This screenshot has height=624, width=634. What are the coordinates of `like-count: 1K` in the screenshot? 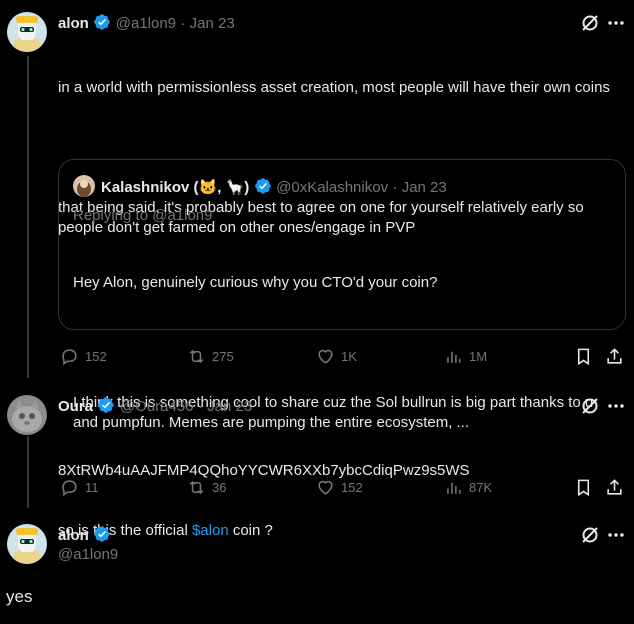 It's located at (349, 356).